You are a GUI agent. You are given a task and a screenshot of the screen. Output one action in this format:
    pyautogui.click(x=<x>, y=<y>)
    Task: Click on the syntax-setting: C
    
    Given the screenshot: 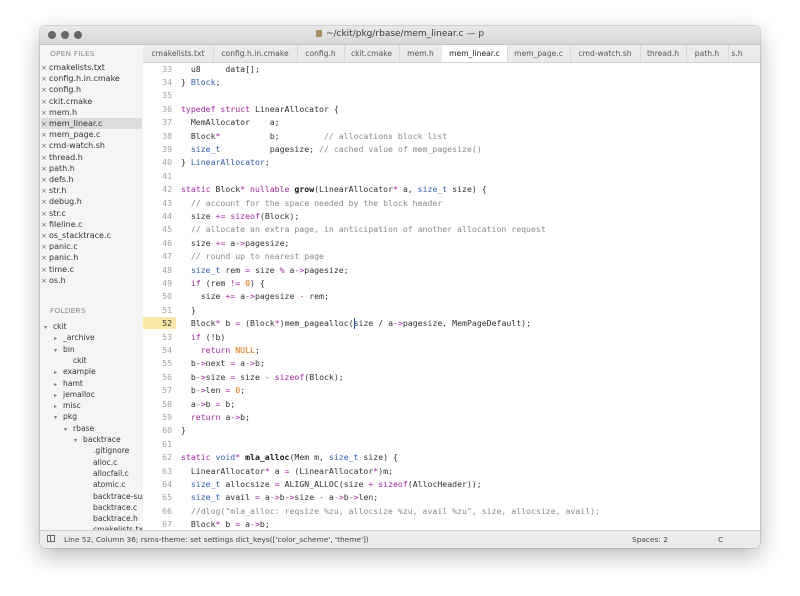 What is the action you would take?
    pyautogui.click(x=720, y=539)
    